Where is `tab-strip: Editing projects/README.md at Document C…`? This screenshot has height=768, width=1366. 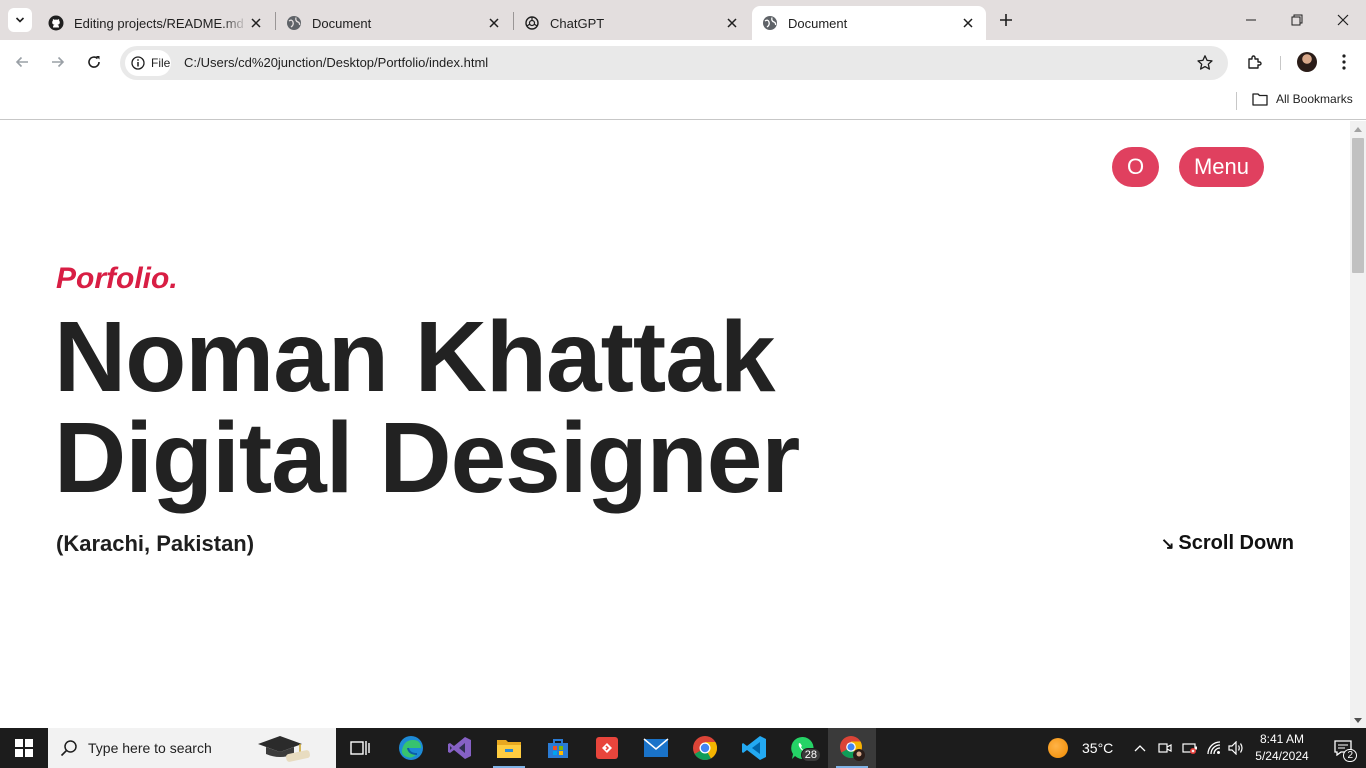 tab-strip: Editing projects/README.md at Document C… is located at coordinates (683, 20).